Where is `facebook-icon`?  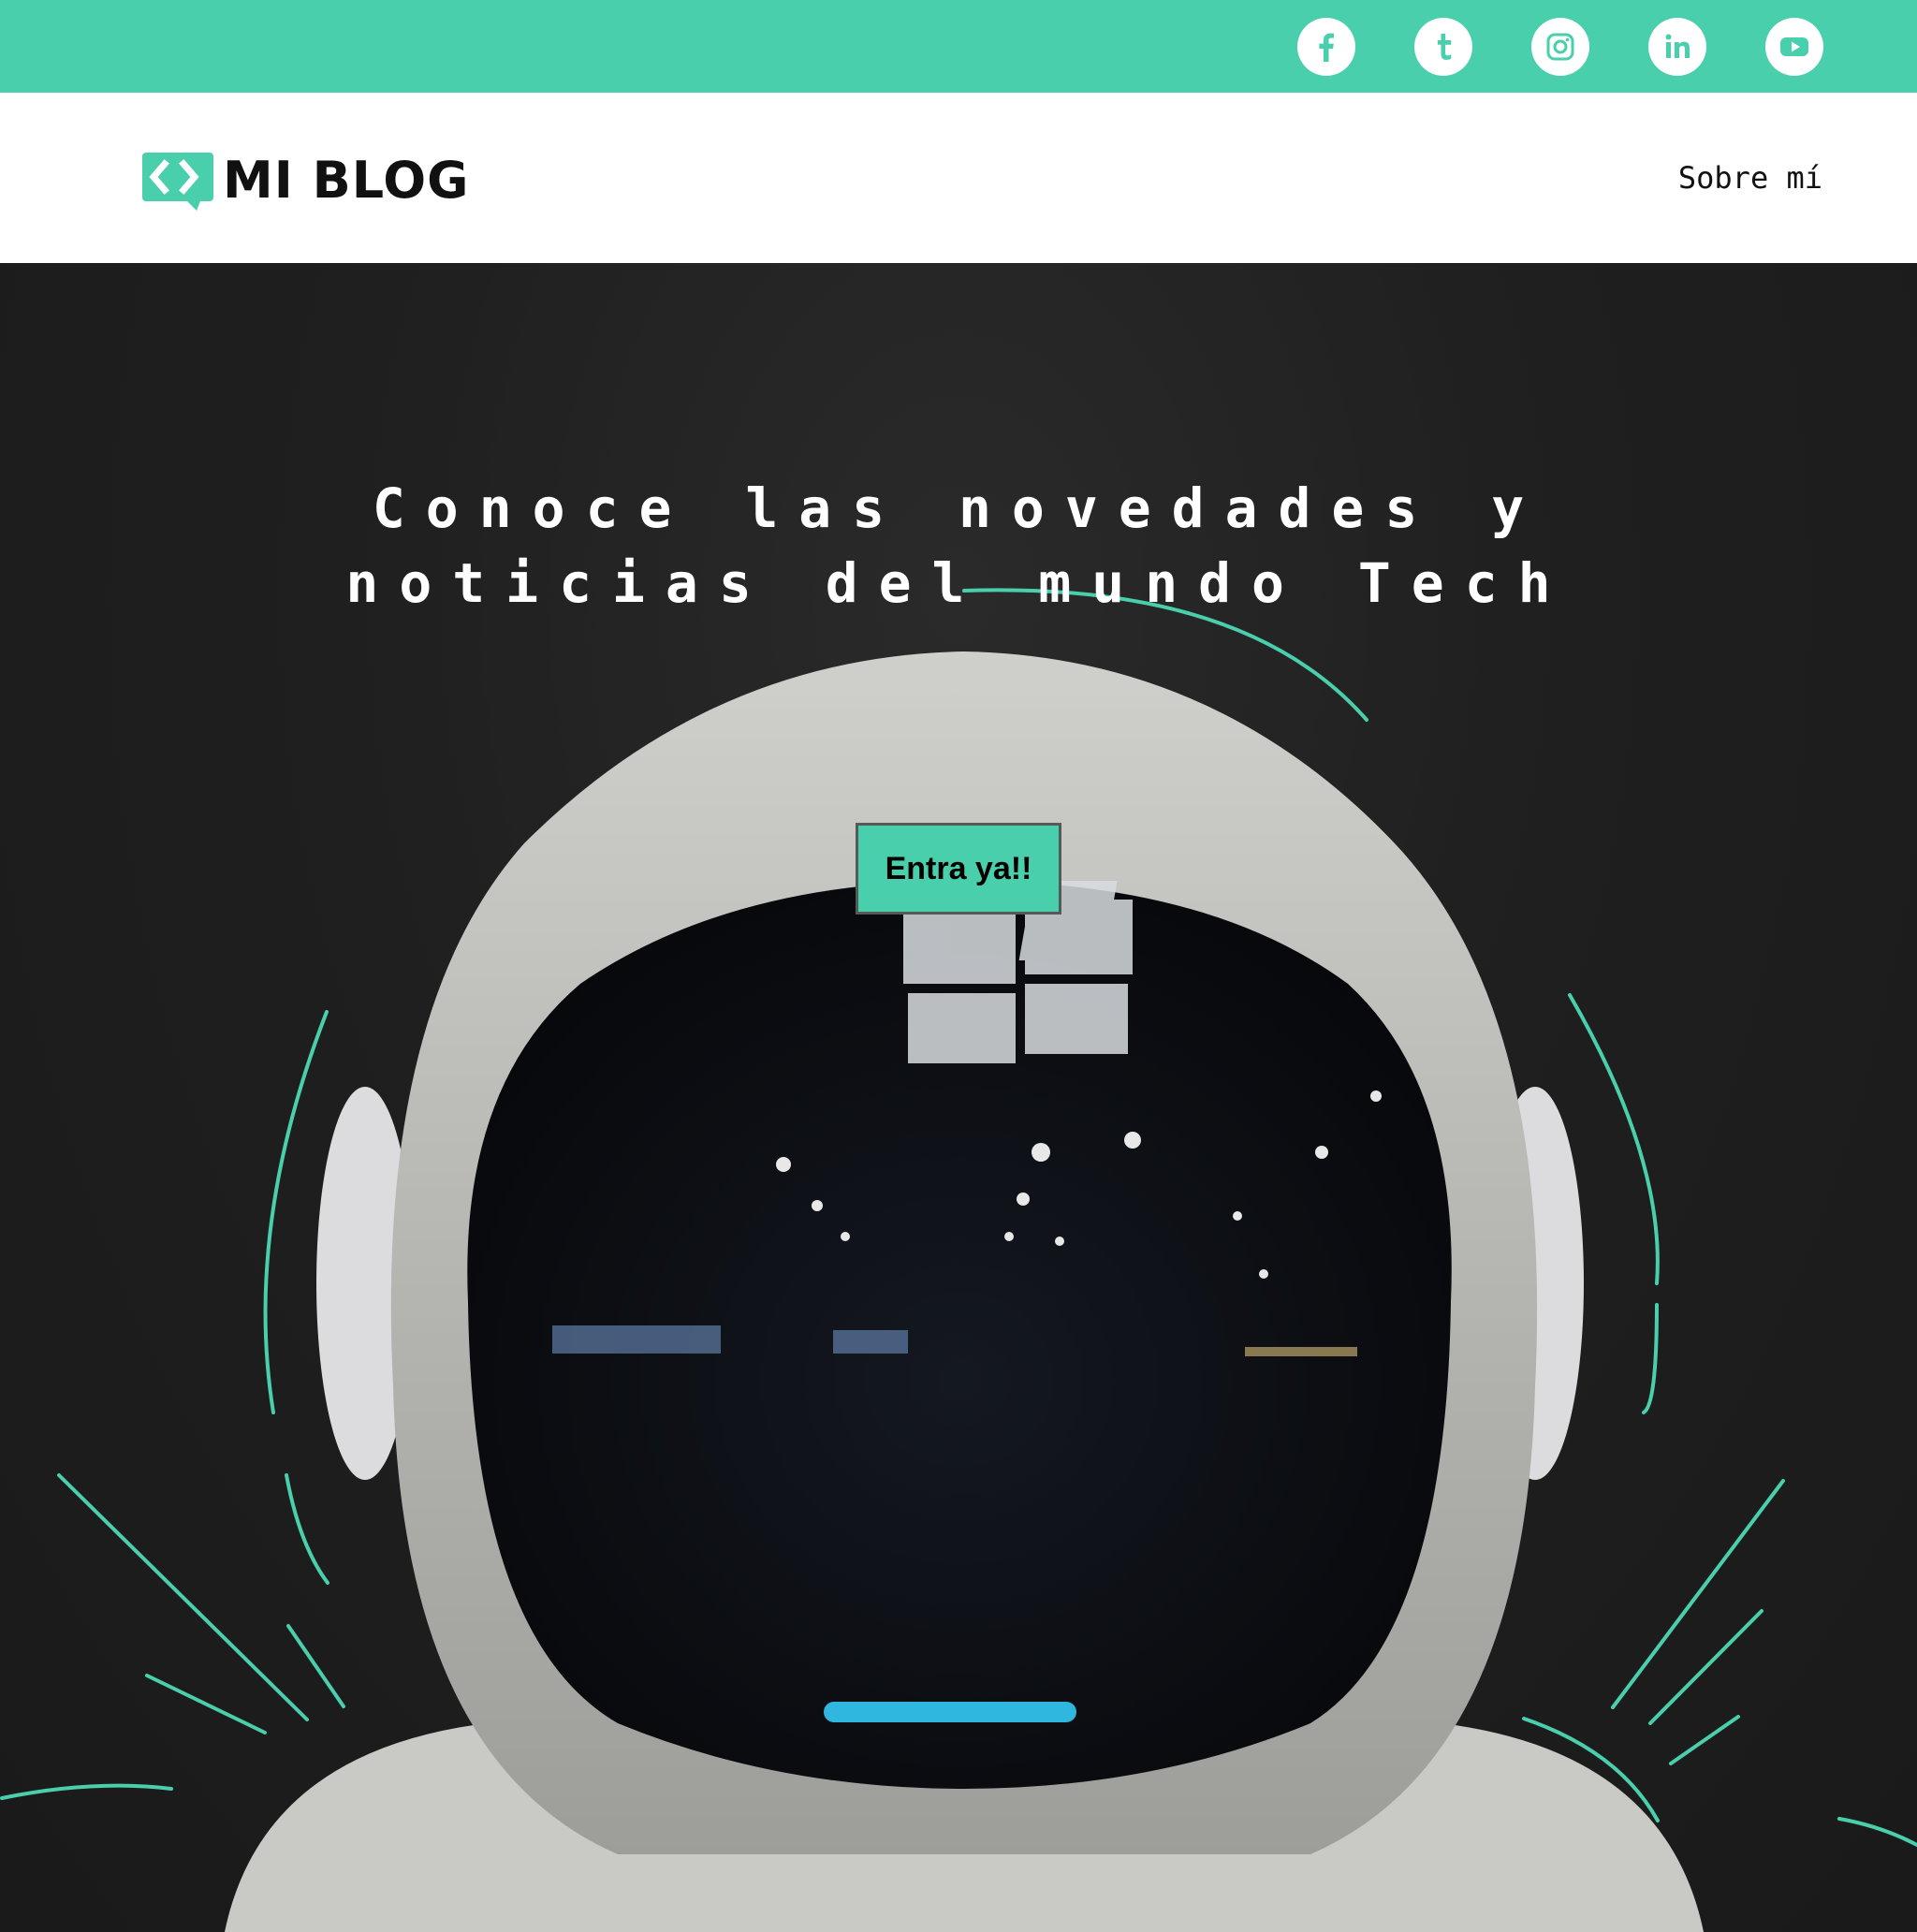 facebook-icon is located at coordinates (1326, 47).